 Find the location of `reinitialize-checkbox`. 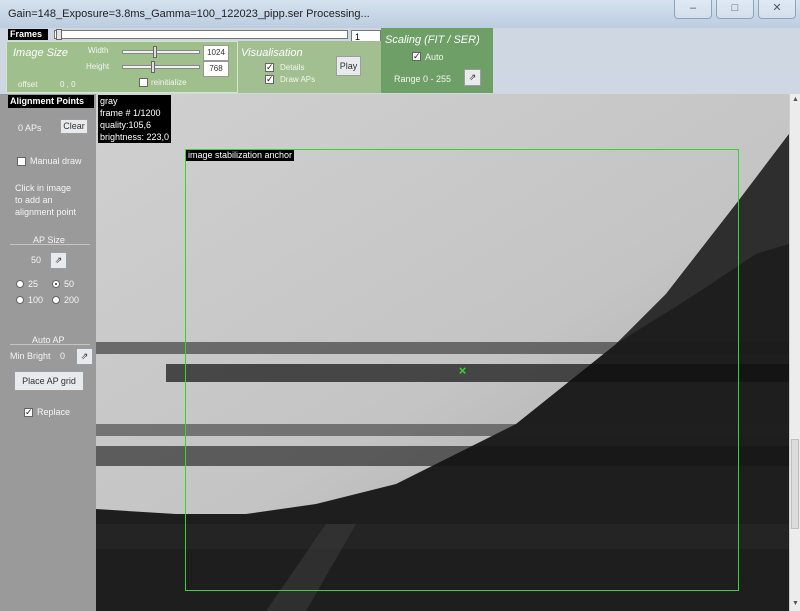

reinitialize-checkbox is located at coordinates (143, 82).